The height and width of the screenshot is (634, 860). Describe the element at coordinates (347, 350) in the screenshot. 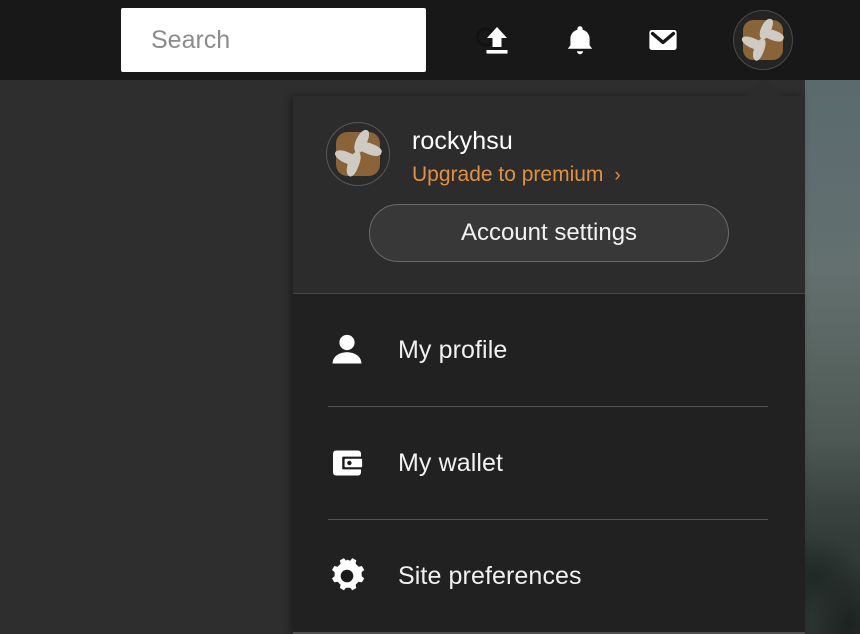

I see `person-icon` at that location.